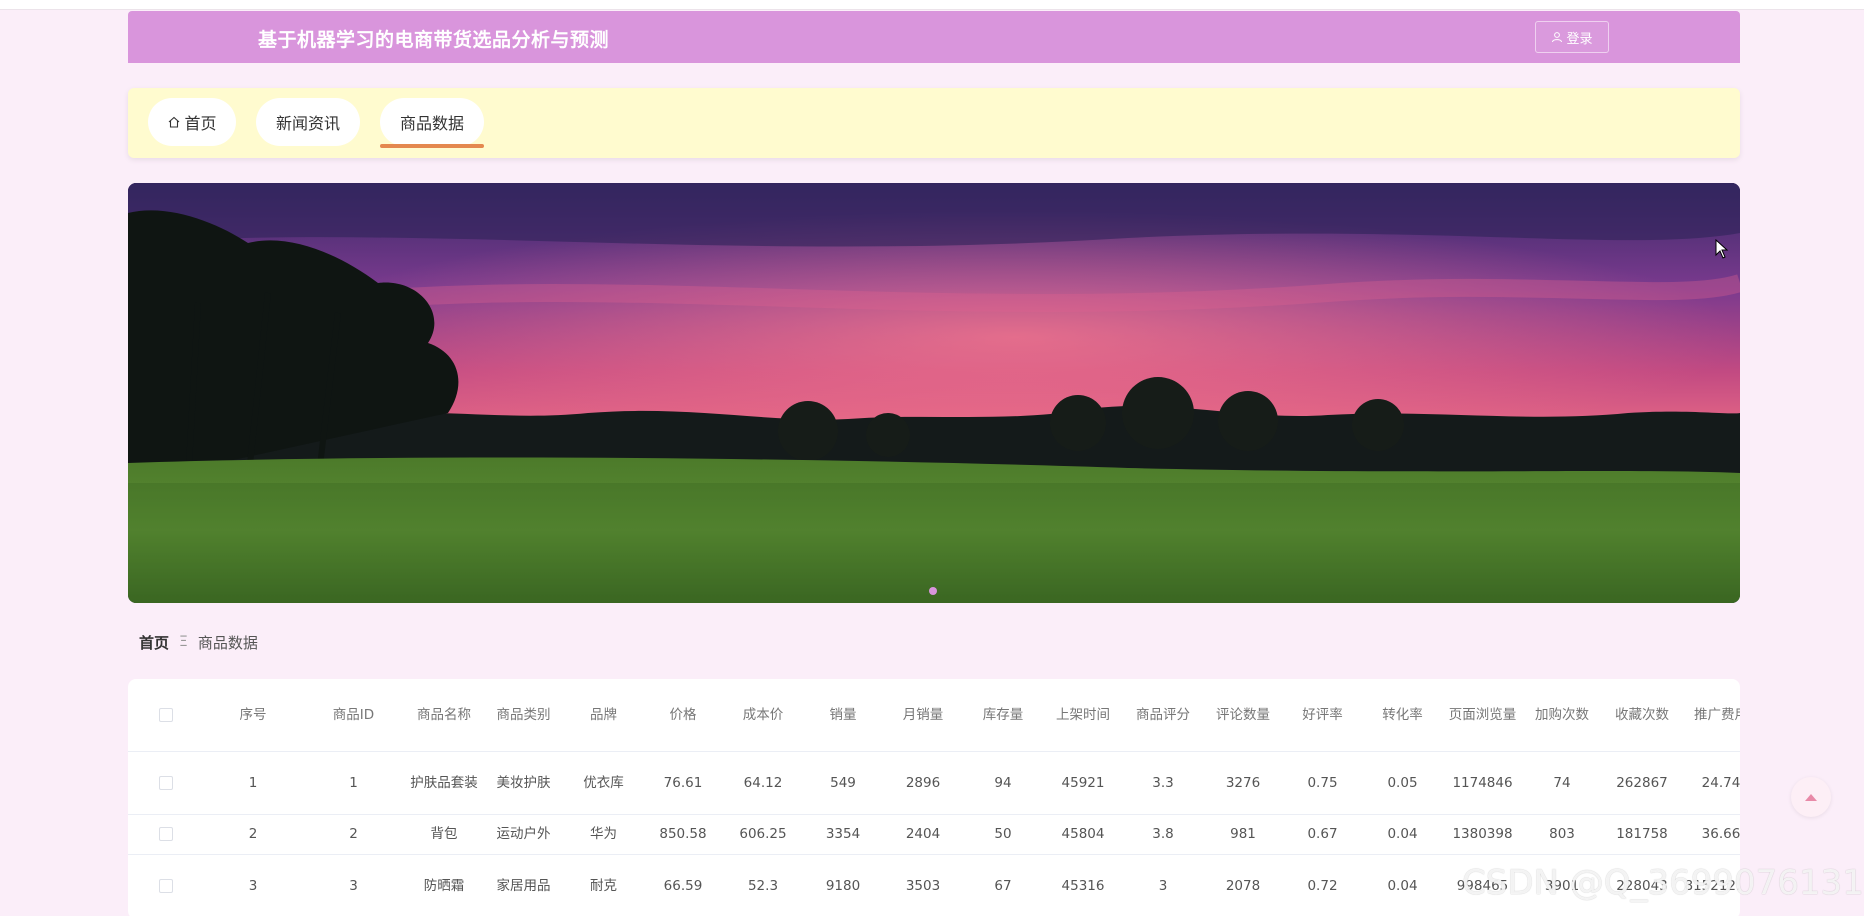 The width and height of the screenshot is (1864, 916). What do you see at coordinates (1711, 834) in the screenshot?
I see `table-cell: 36.66` at bounding box center [1711, 834].